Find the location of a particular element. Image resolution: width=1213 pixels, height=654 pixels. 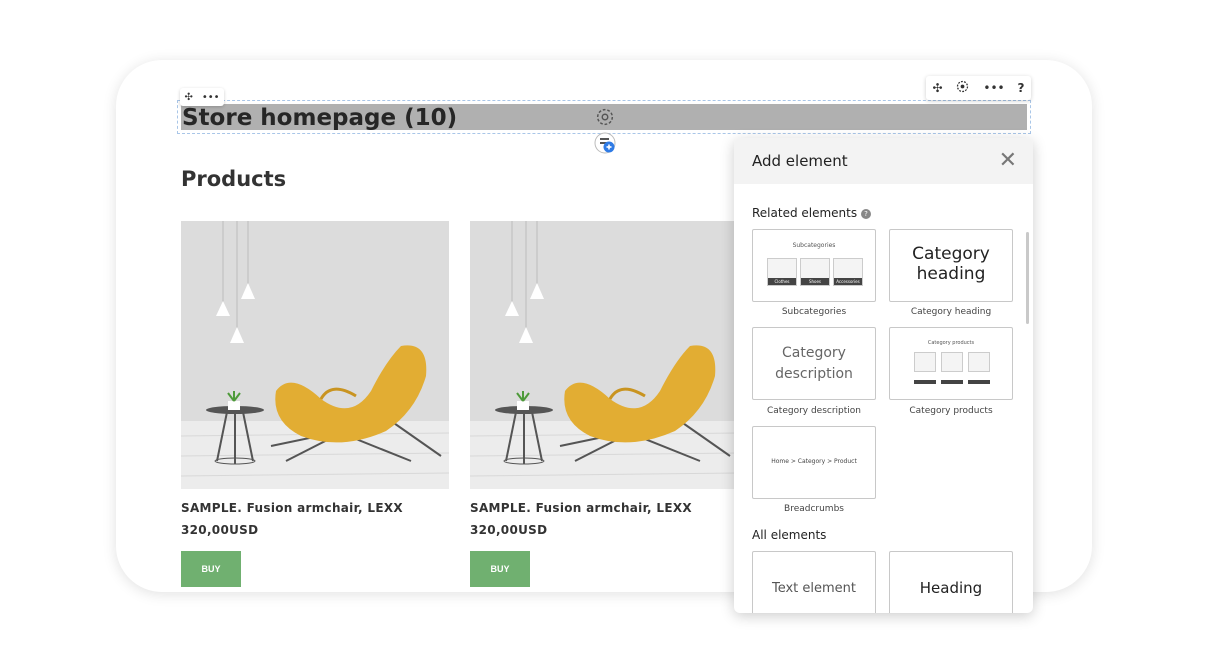

info-icon: ? is located at coordinates (865, 213).